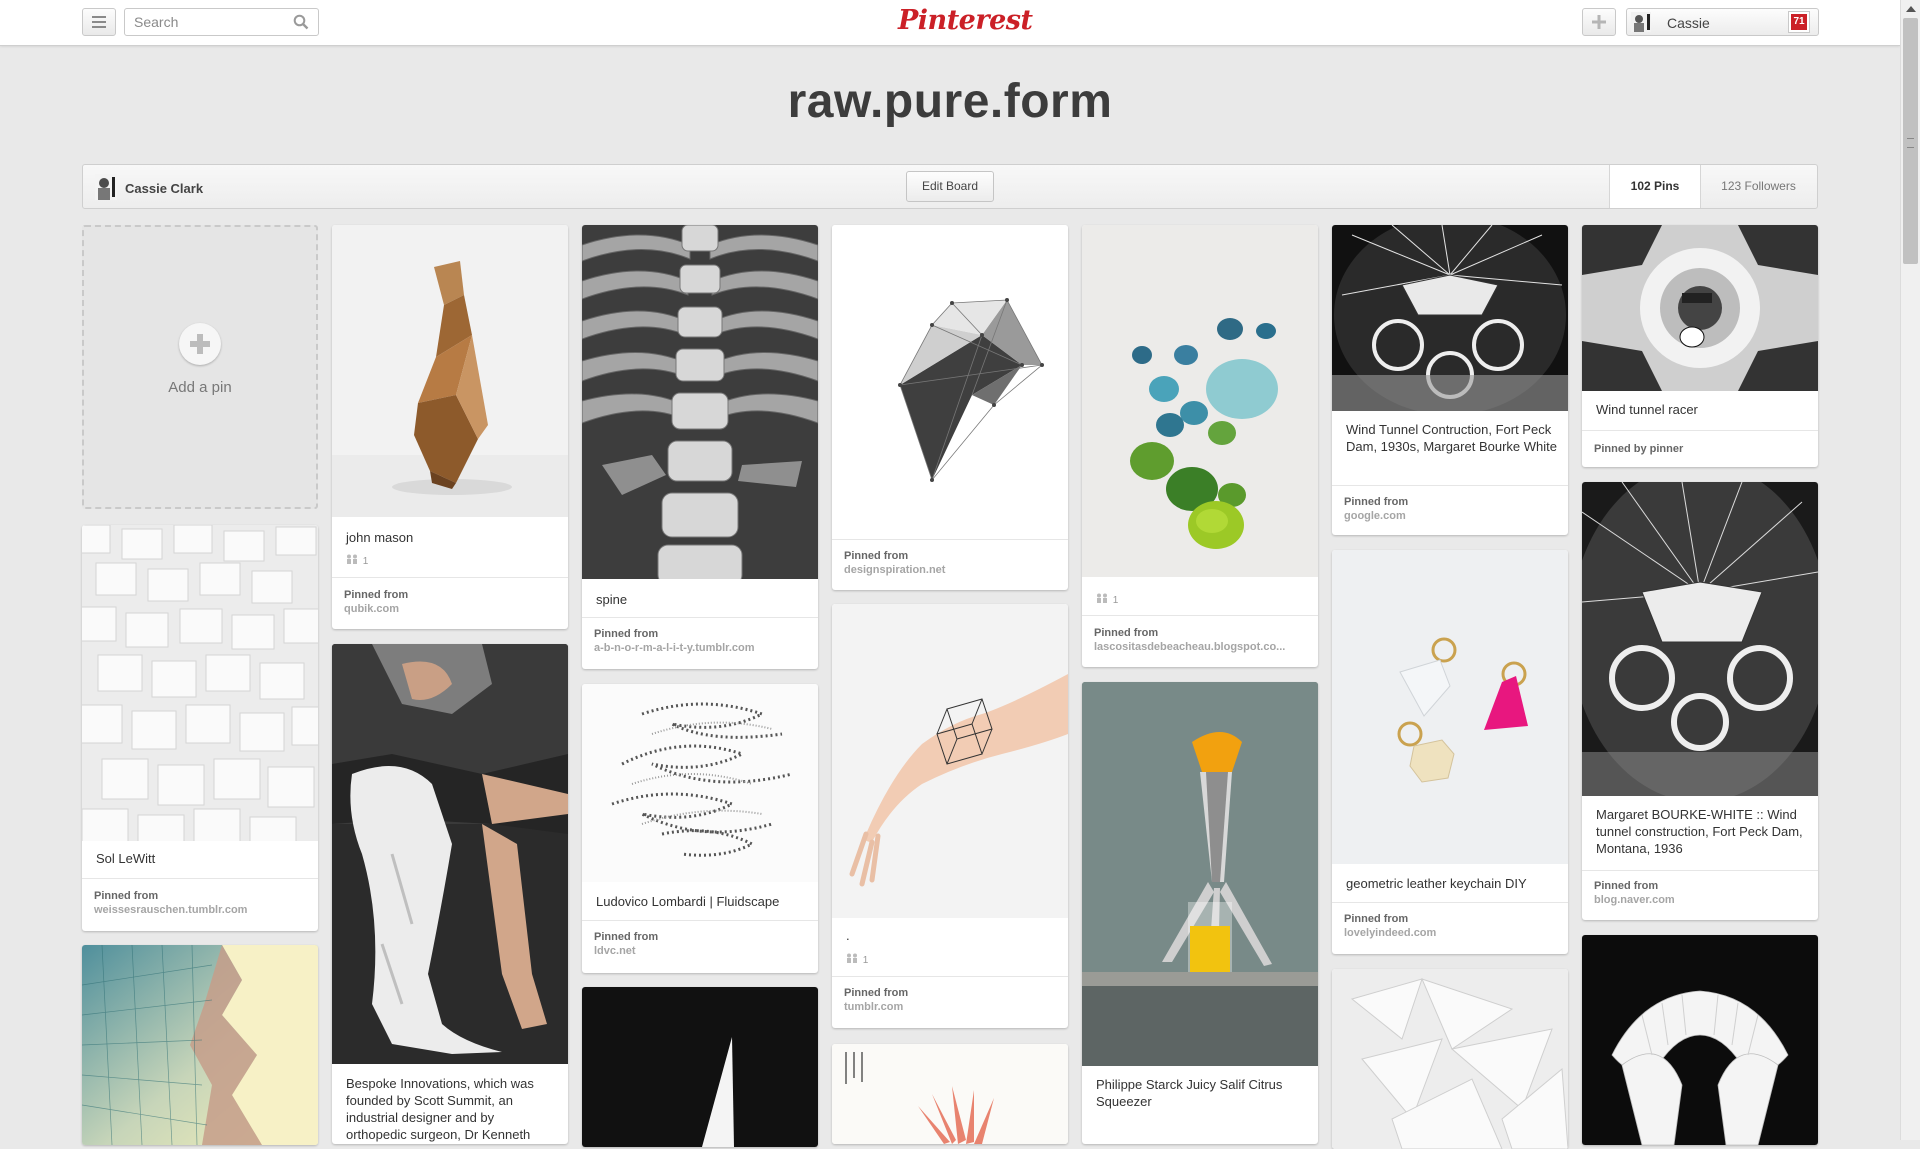 This screenshot has width=1920, height=1149. Describe the element at coordinates (950, 101) in the screenshot. I see `board-title: raw.pure.form` at that location.